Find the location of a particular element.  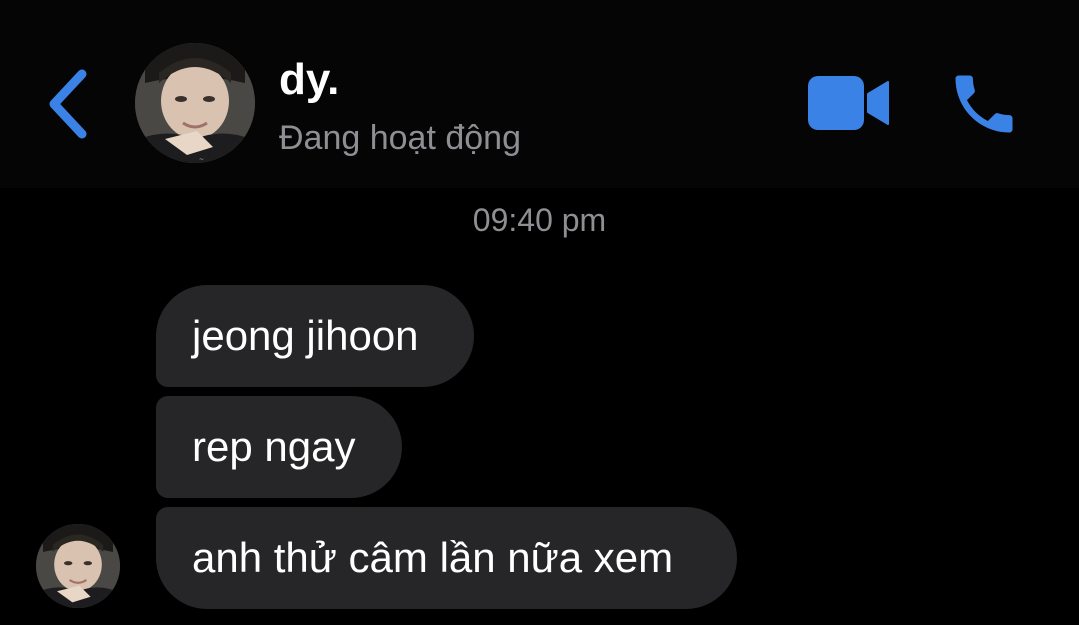

video-camera-icon is located at coordinates (848, 103).